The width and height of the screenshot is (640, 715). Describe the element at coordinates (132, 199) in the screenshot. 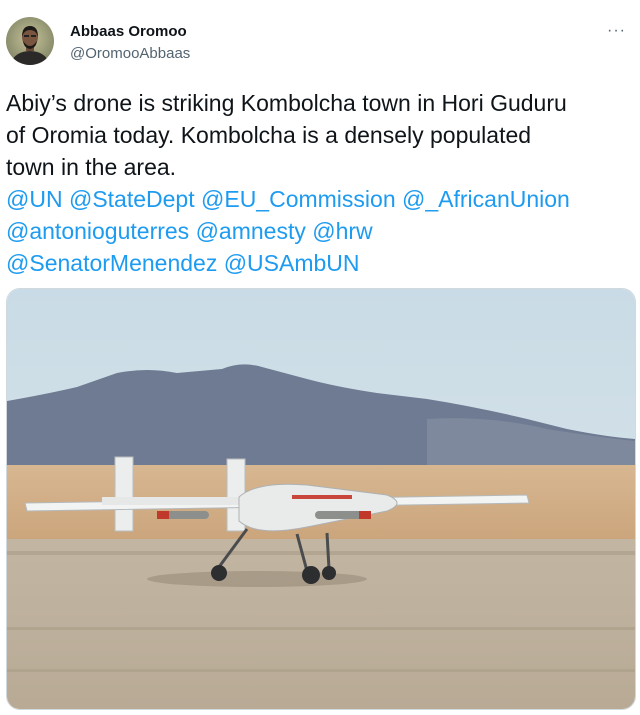

I see `mention-link: @StateDept` at that location.